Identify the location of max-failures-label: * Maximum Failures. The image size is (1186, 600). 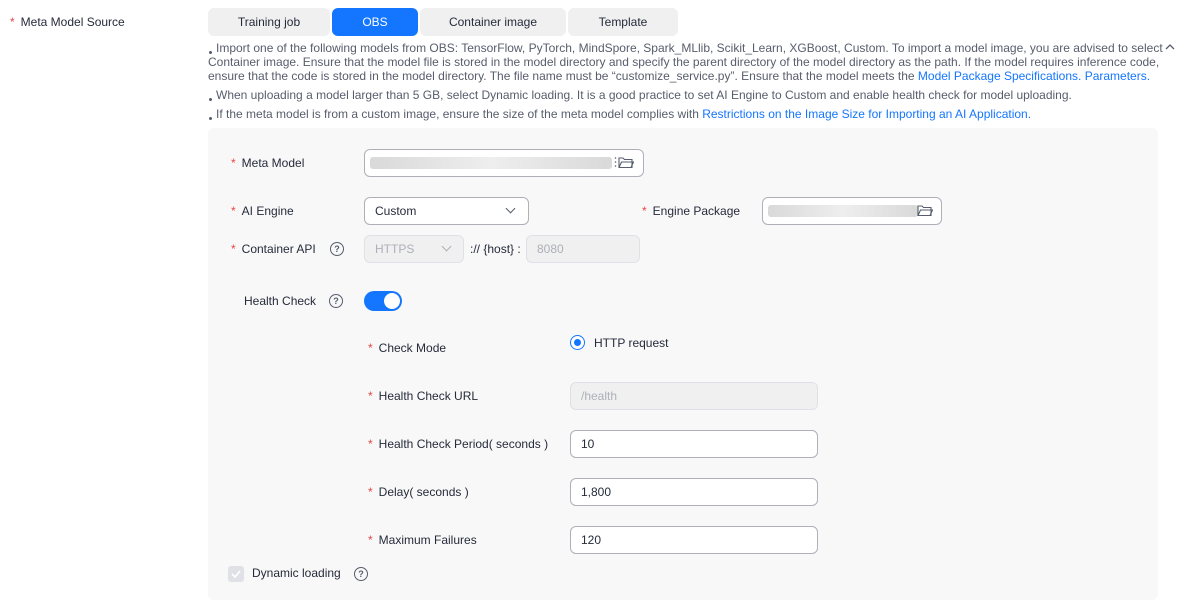
(422, 540).